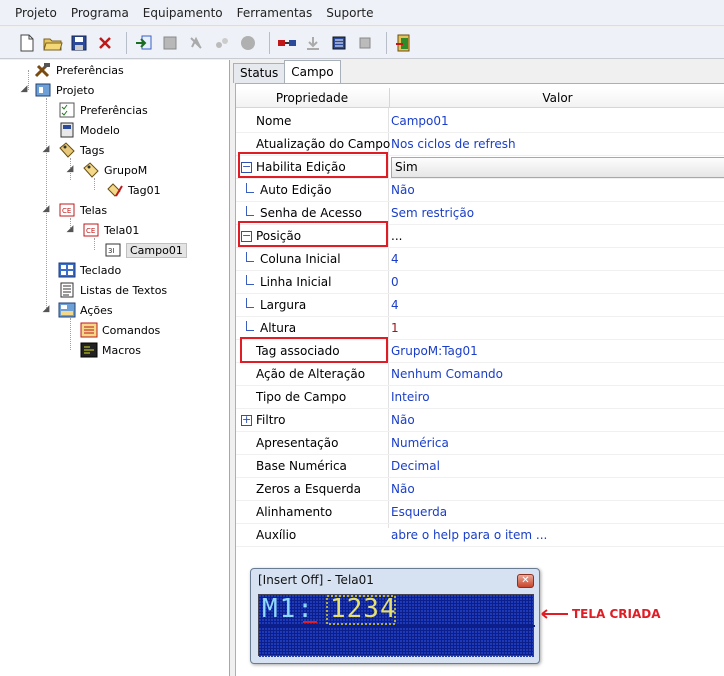 This screenshot has height=676, width=724. I want to click on tree-item-acoes: Ações, so click(85, 310).